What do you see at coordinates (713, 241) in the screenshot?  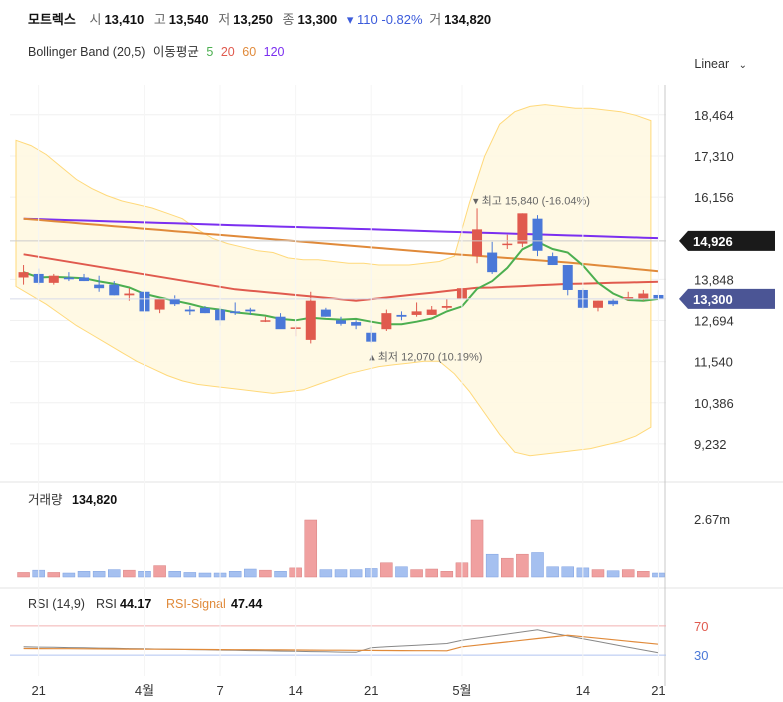 I see `price-tag-label: 14,926` at bounding box center [713, 241].